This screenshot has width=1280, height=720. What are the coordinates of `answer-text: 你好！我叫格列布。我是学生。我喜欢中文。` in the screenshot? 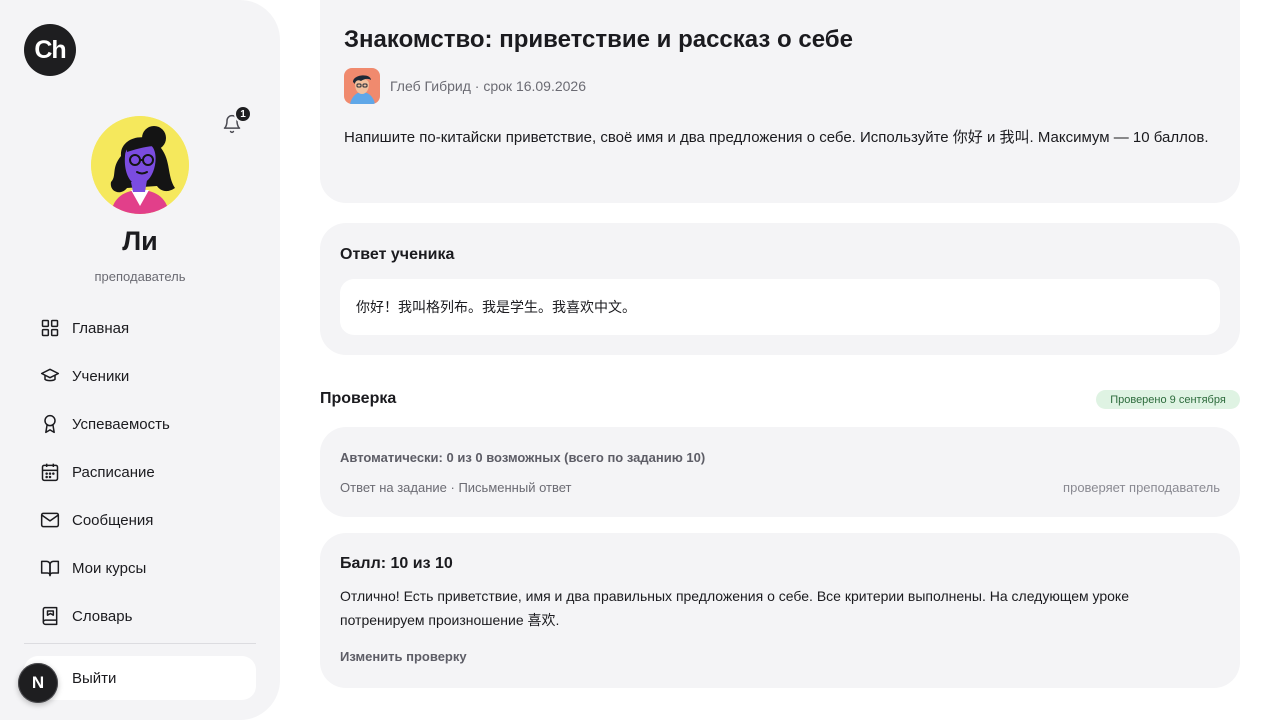 It's located at (780, 307).